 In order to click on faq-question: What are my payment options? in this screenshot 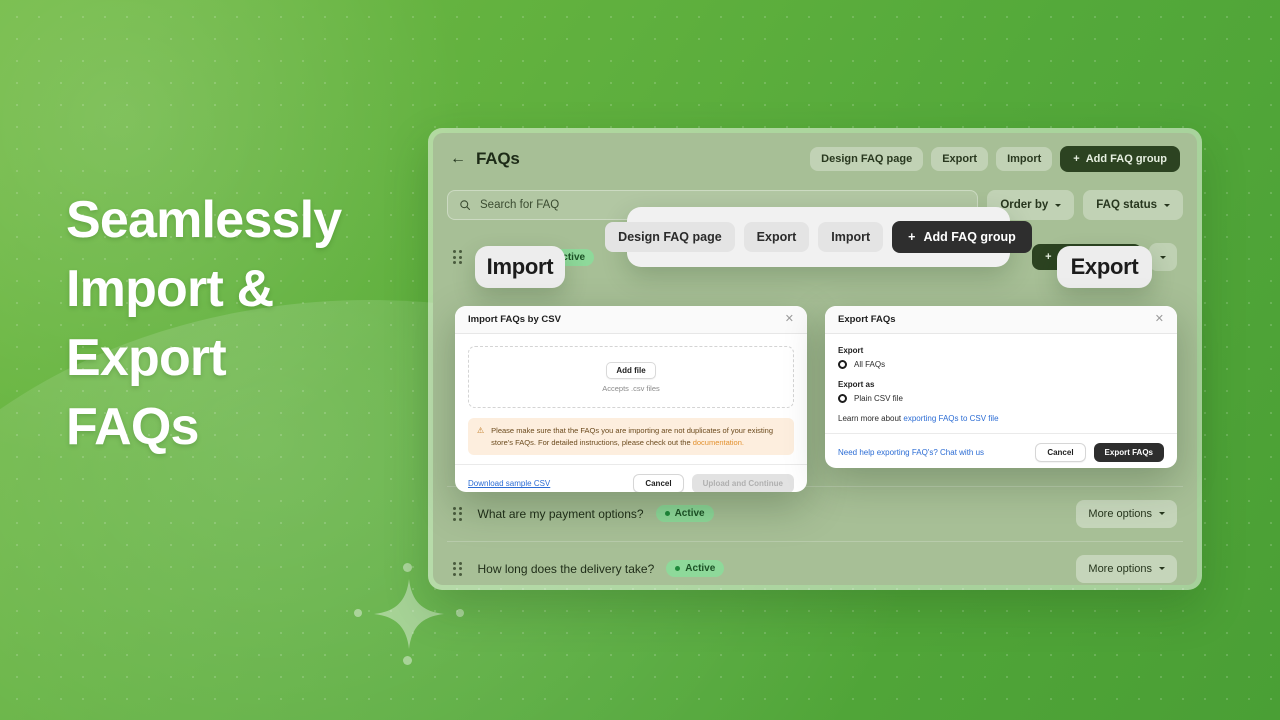, I will do `click(560, 513)`.